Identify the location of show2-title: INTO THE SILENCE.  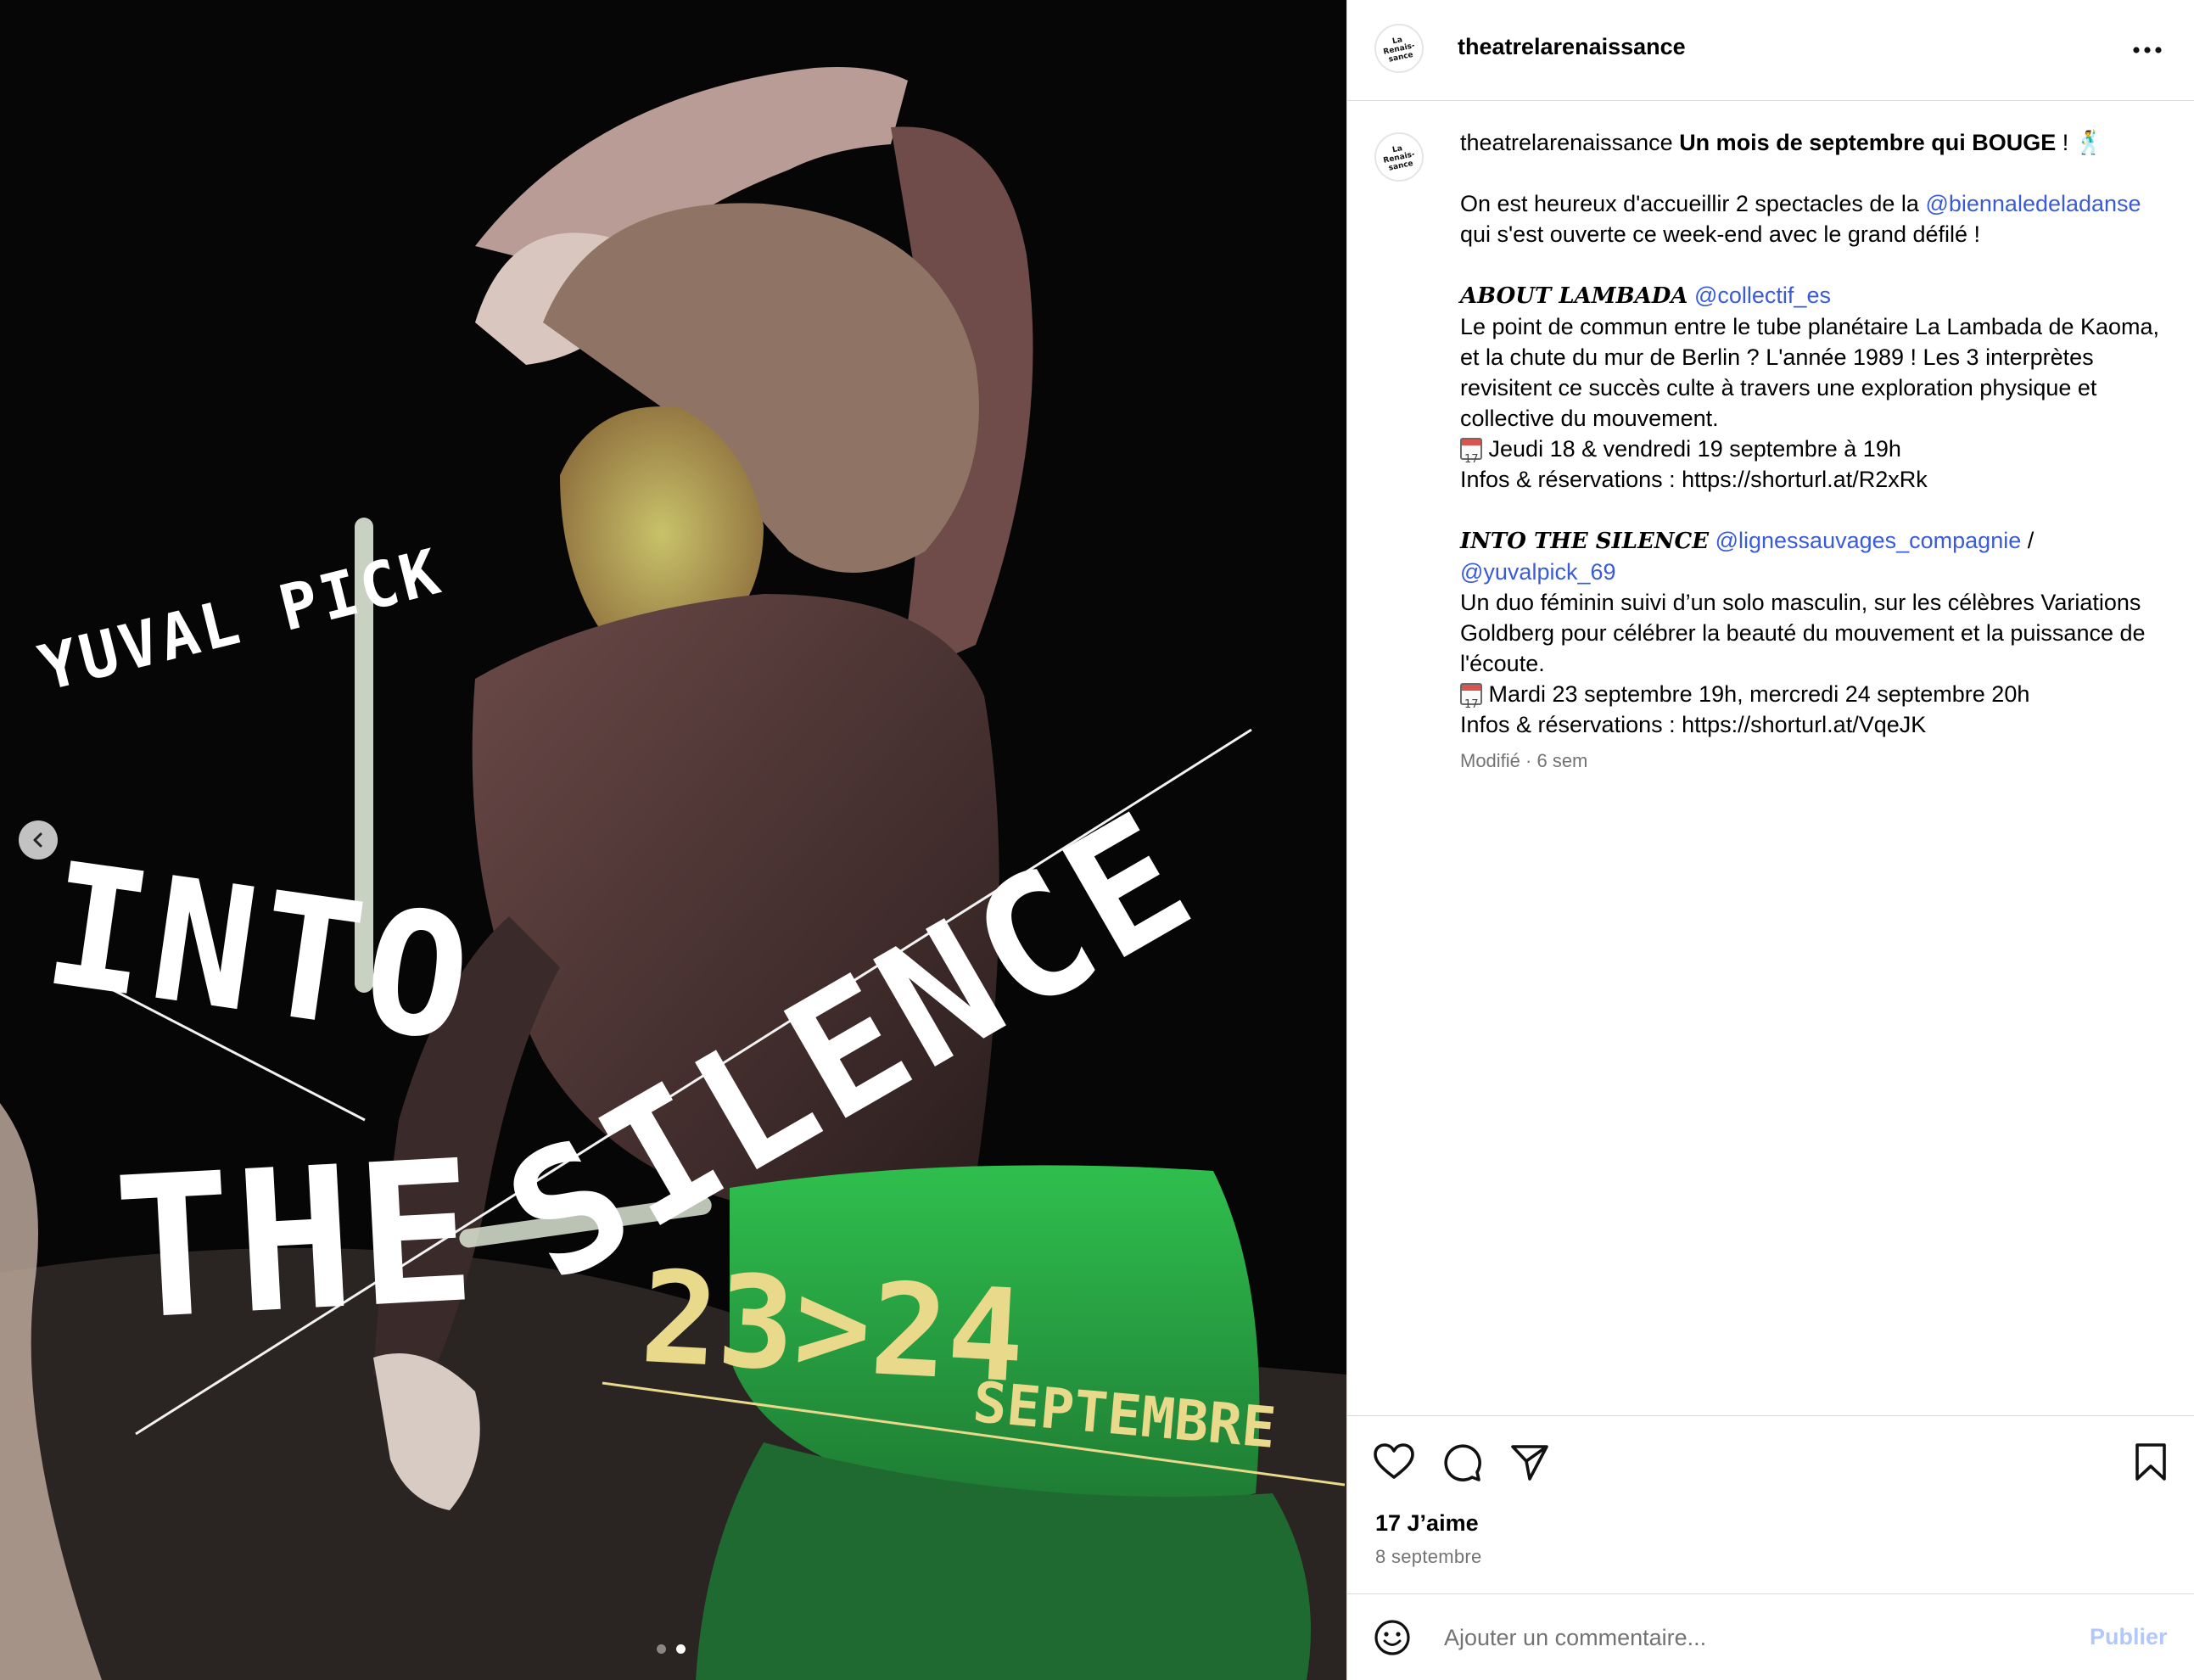
(1585, 541).